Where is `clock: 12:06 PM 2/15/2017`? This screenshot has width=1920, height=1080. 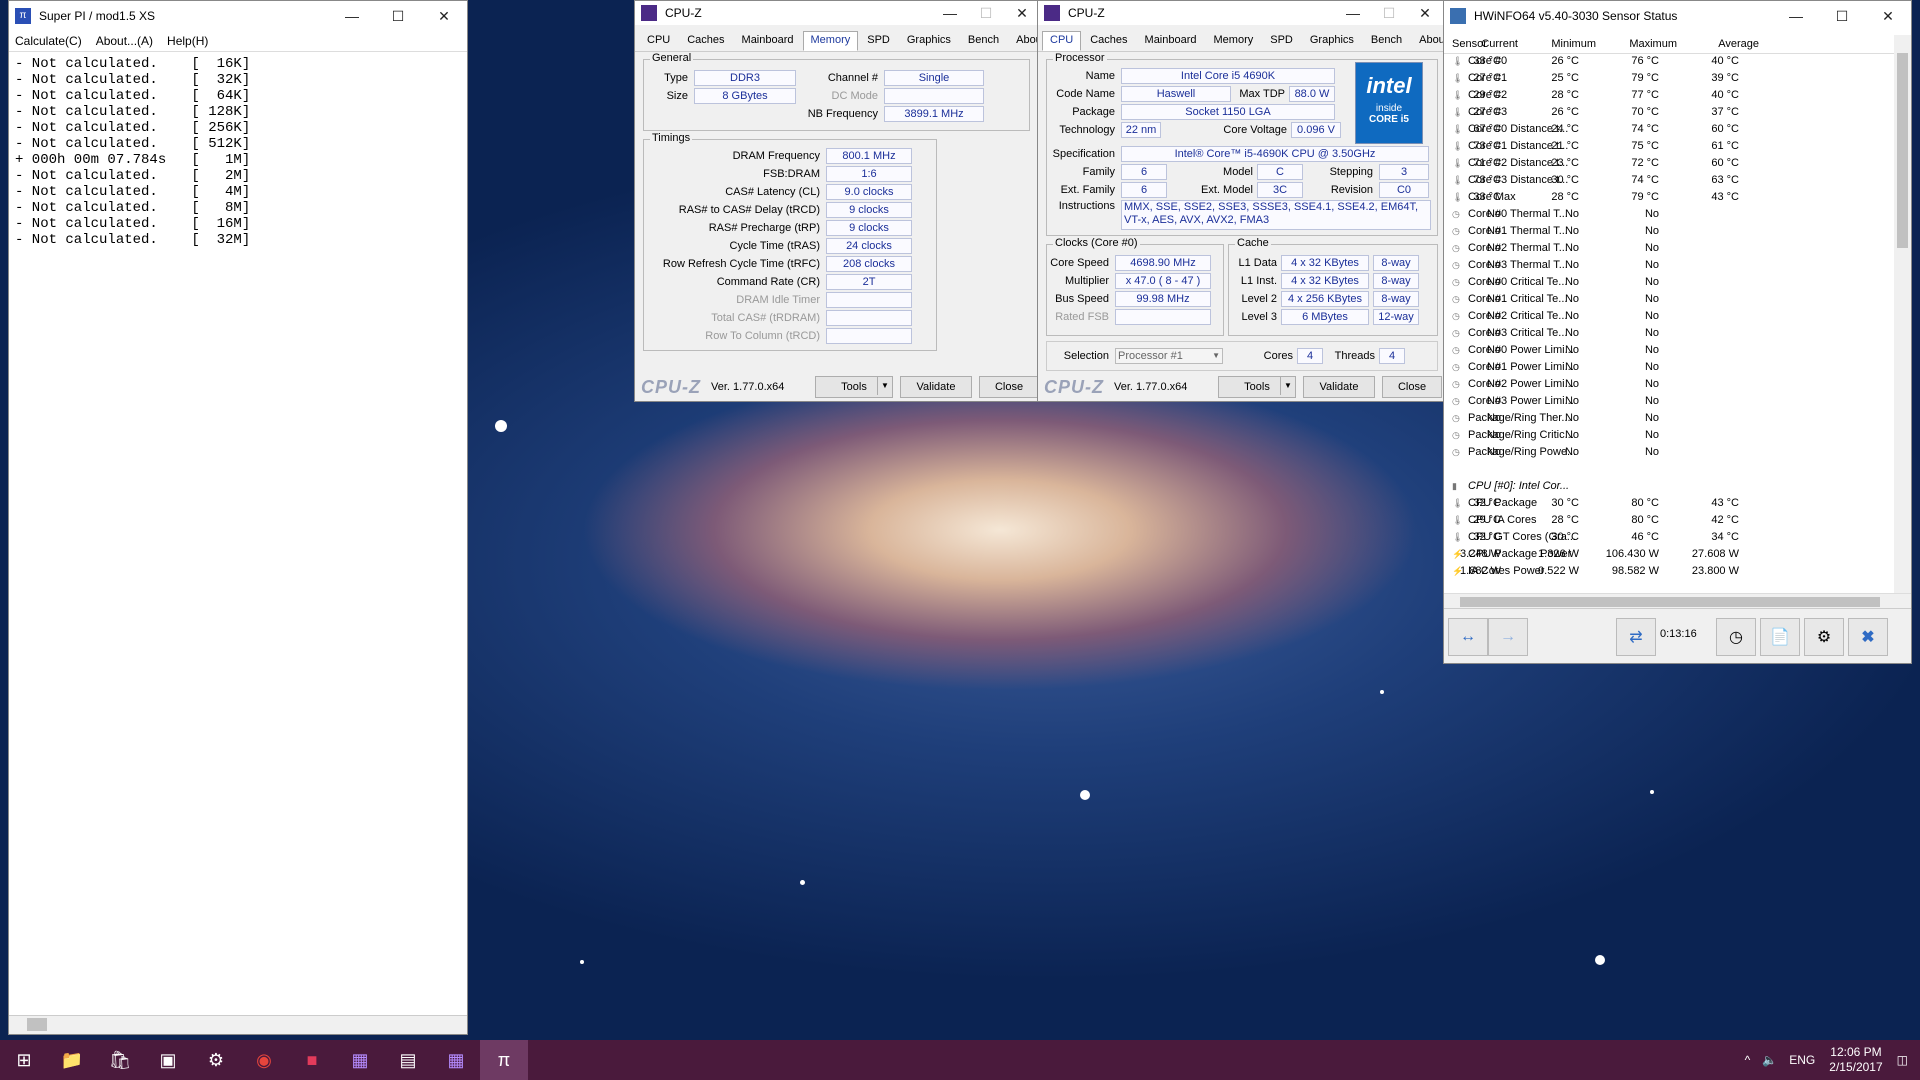
clock: 12:06 PM 2/15/2017 is located at coordinates (1855, 1060).